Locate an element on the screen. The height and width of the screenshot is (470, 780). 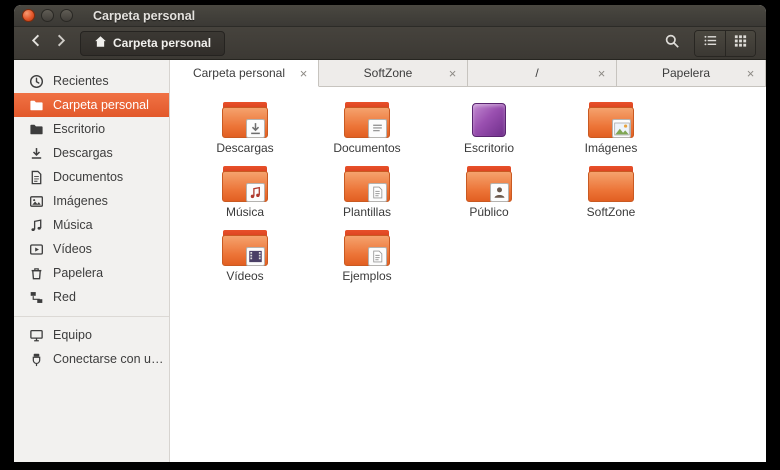
folder-download-icon is located at coordinates (245, 120).